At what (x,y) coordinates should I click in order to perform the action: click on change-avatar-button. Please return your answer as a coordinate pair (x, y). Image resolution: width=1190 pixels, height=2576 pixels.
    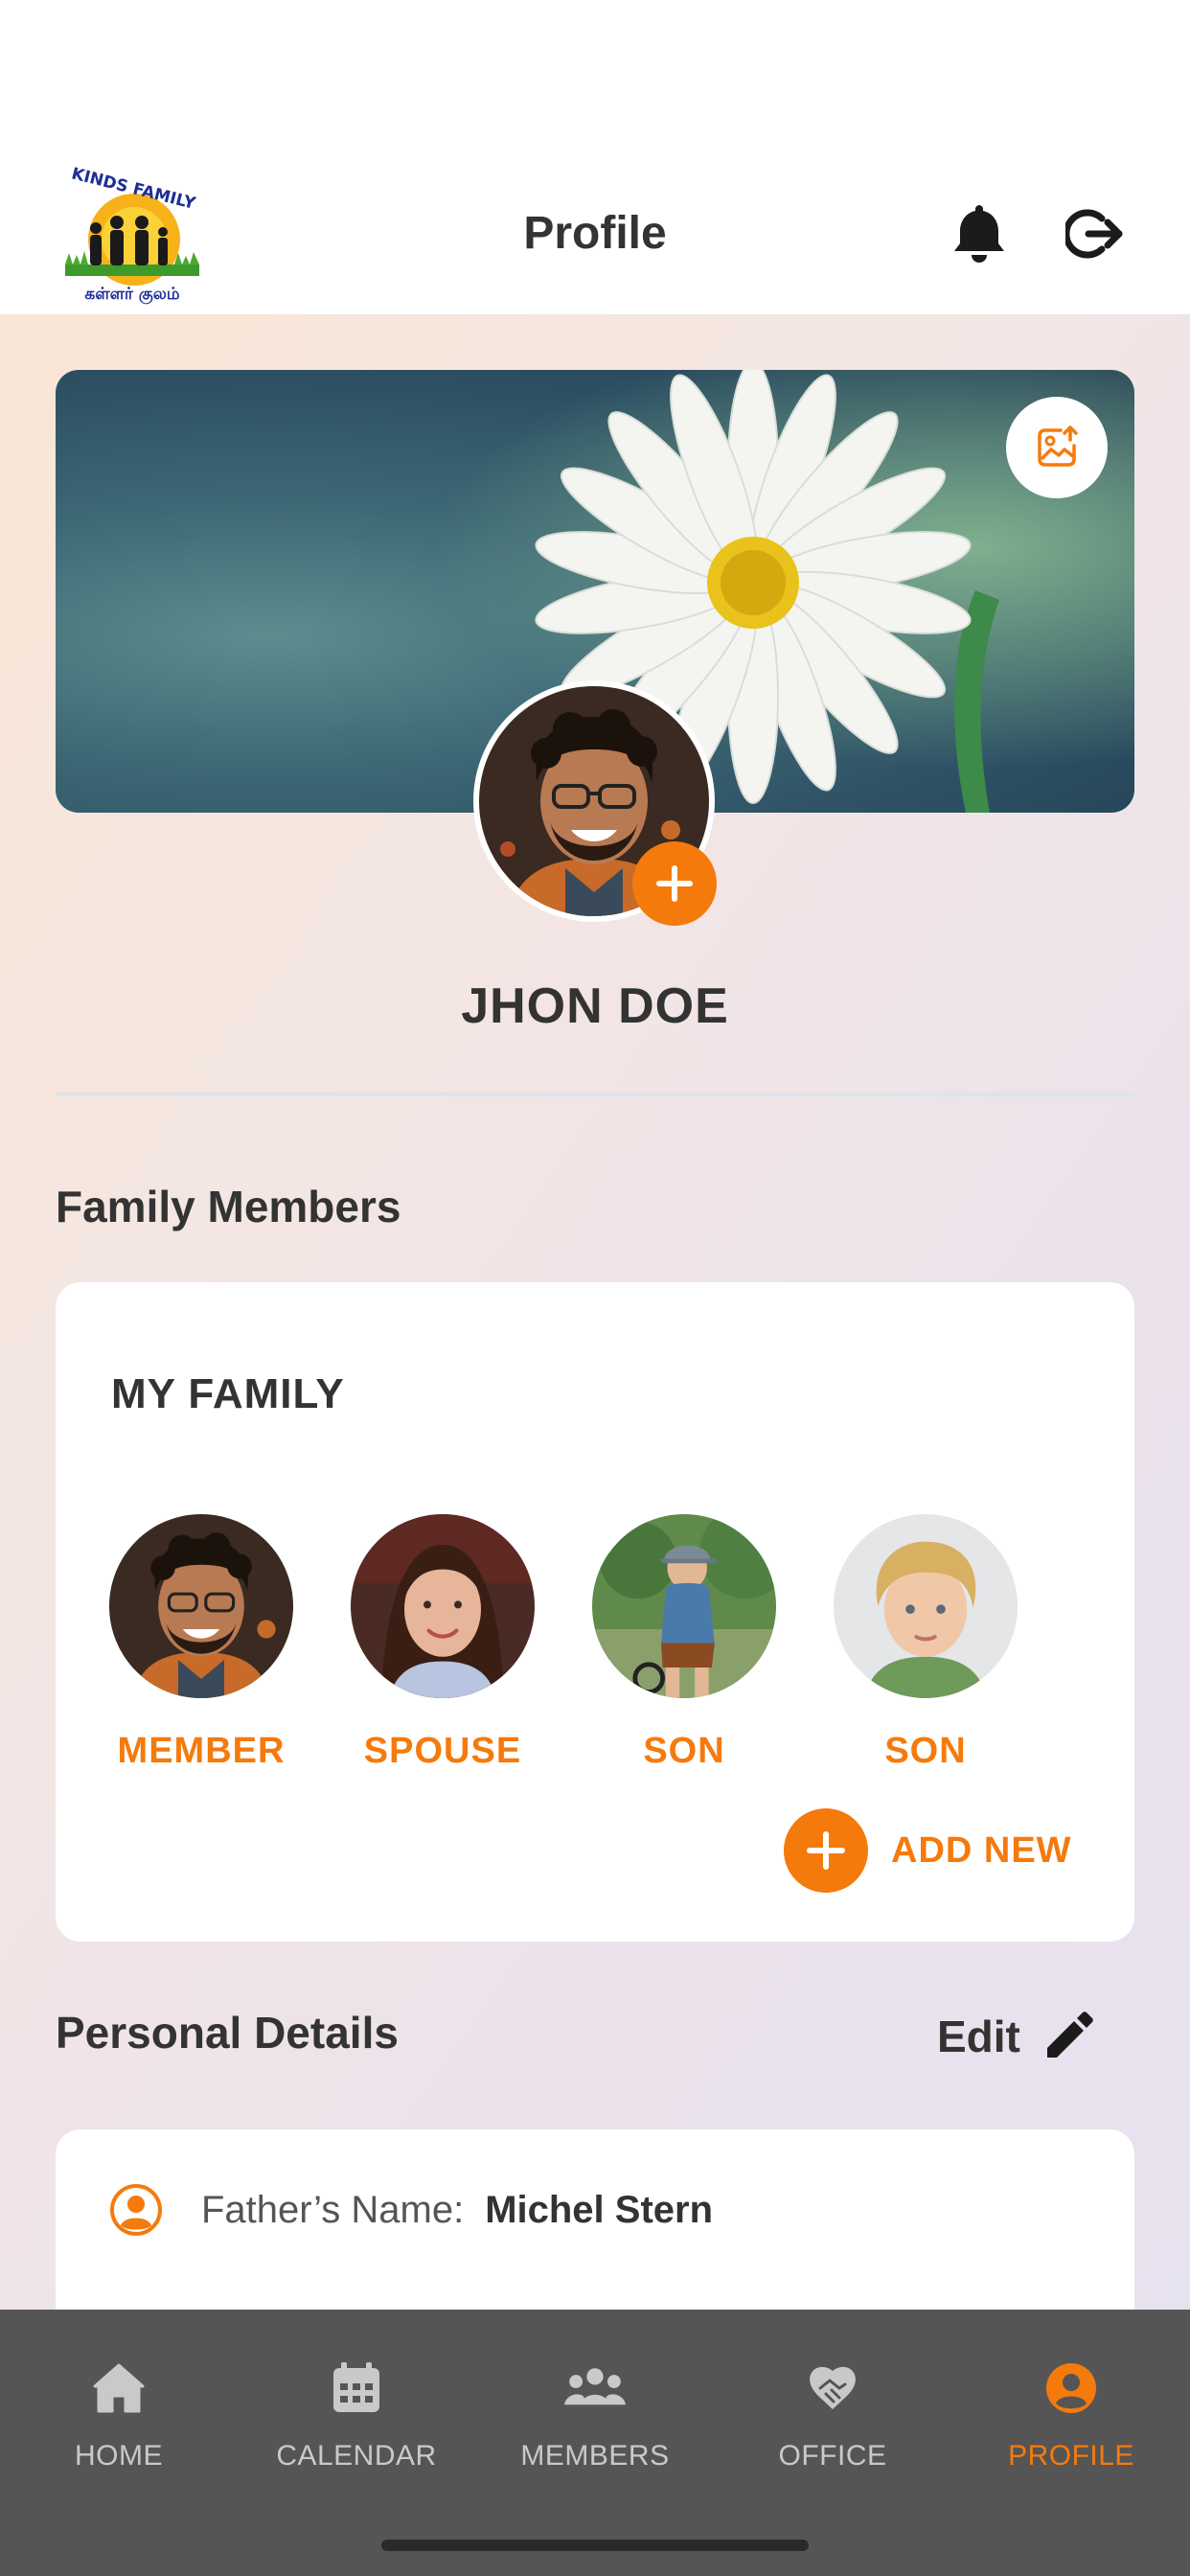
    Looking at the image, I should click on (674, 883).